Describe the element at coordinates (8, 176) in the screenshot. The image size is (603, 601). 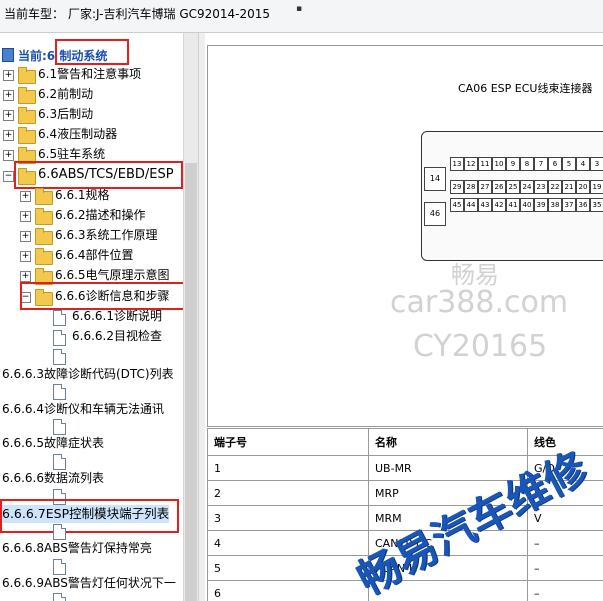
I see `collapse-icon: −` at that location.